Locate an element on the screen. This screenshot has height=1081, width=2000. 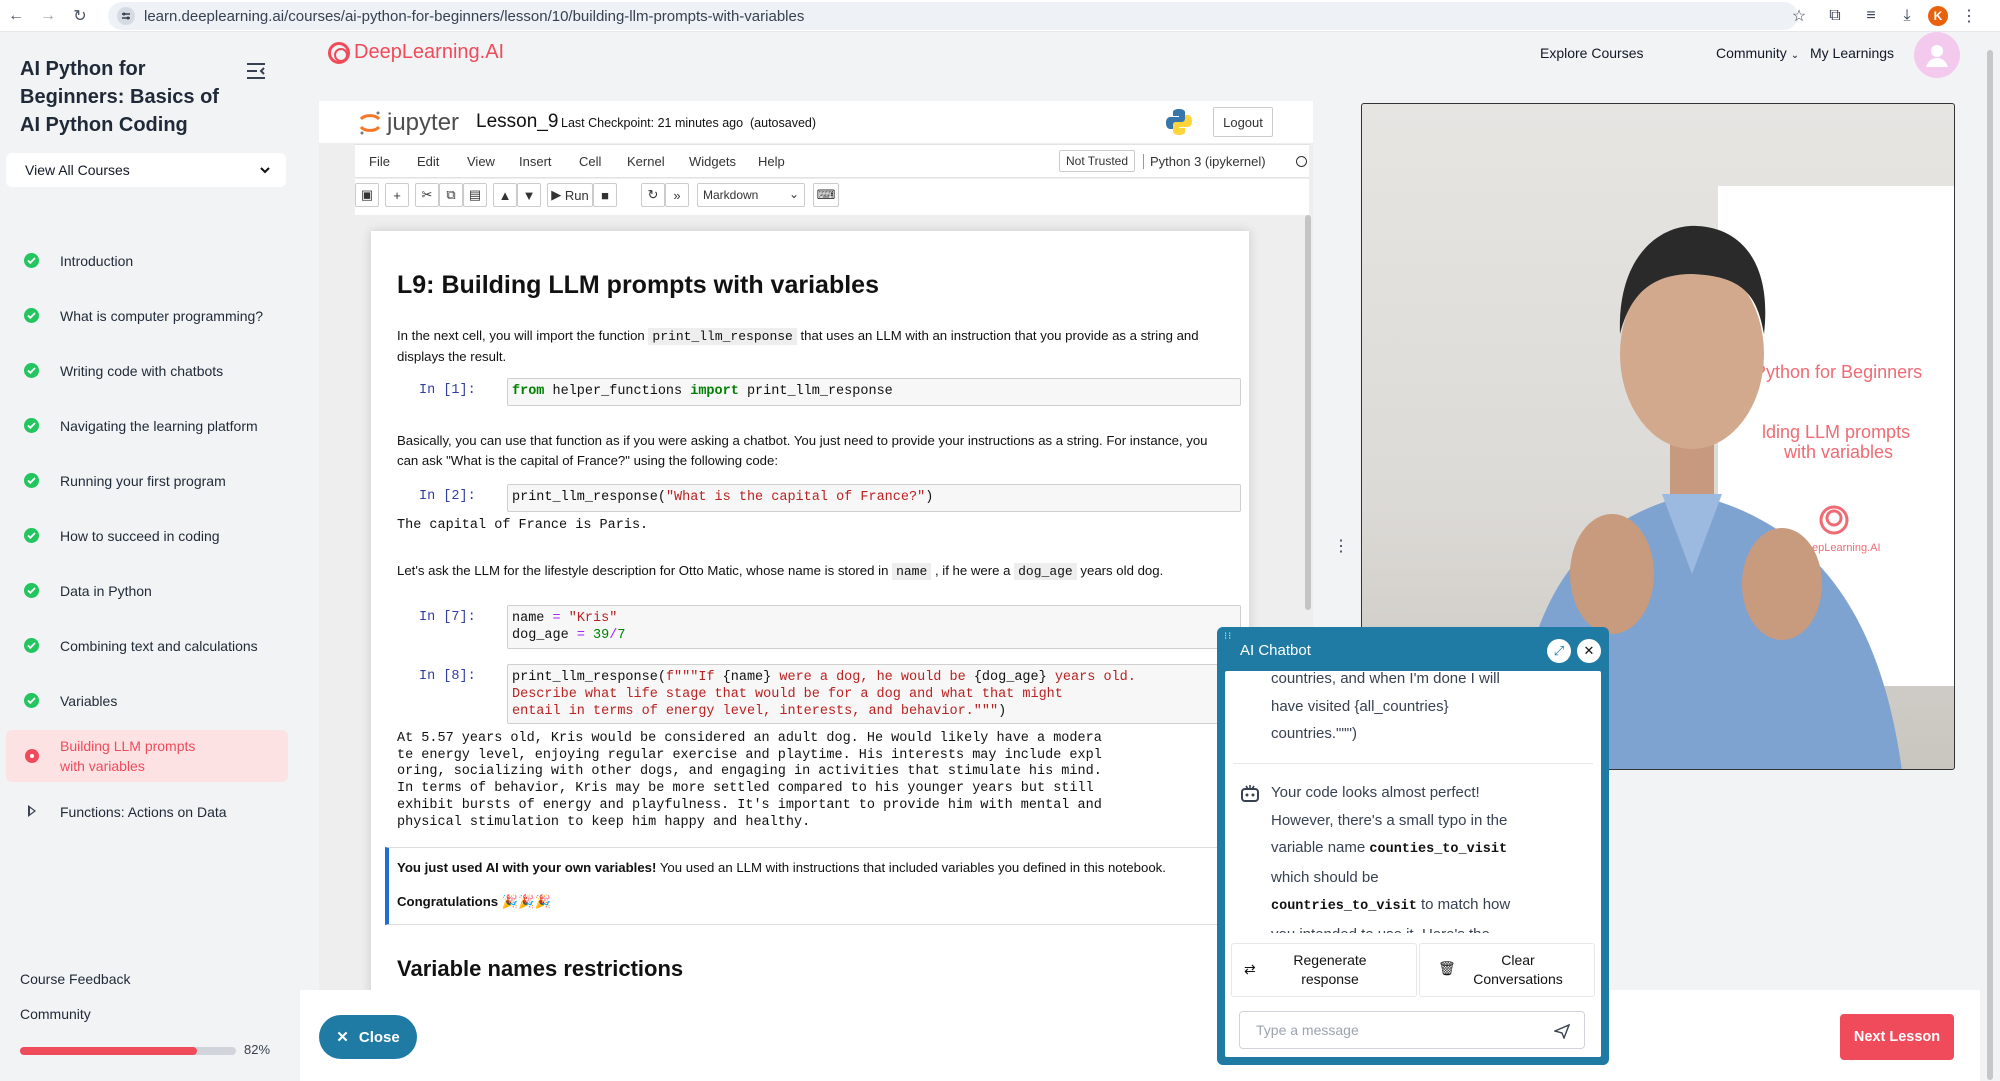
drag-handle-icon: ⁝⁝ is located at coordinates (1228, 636).